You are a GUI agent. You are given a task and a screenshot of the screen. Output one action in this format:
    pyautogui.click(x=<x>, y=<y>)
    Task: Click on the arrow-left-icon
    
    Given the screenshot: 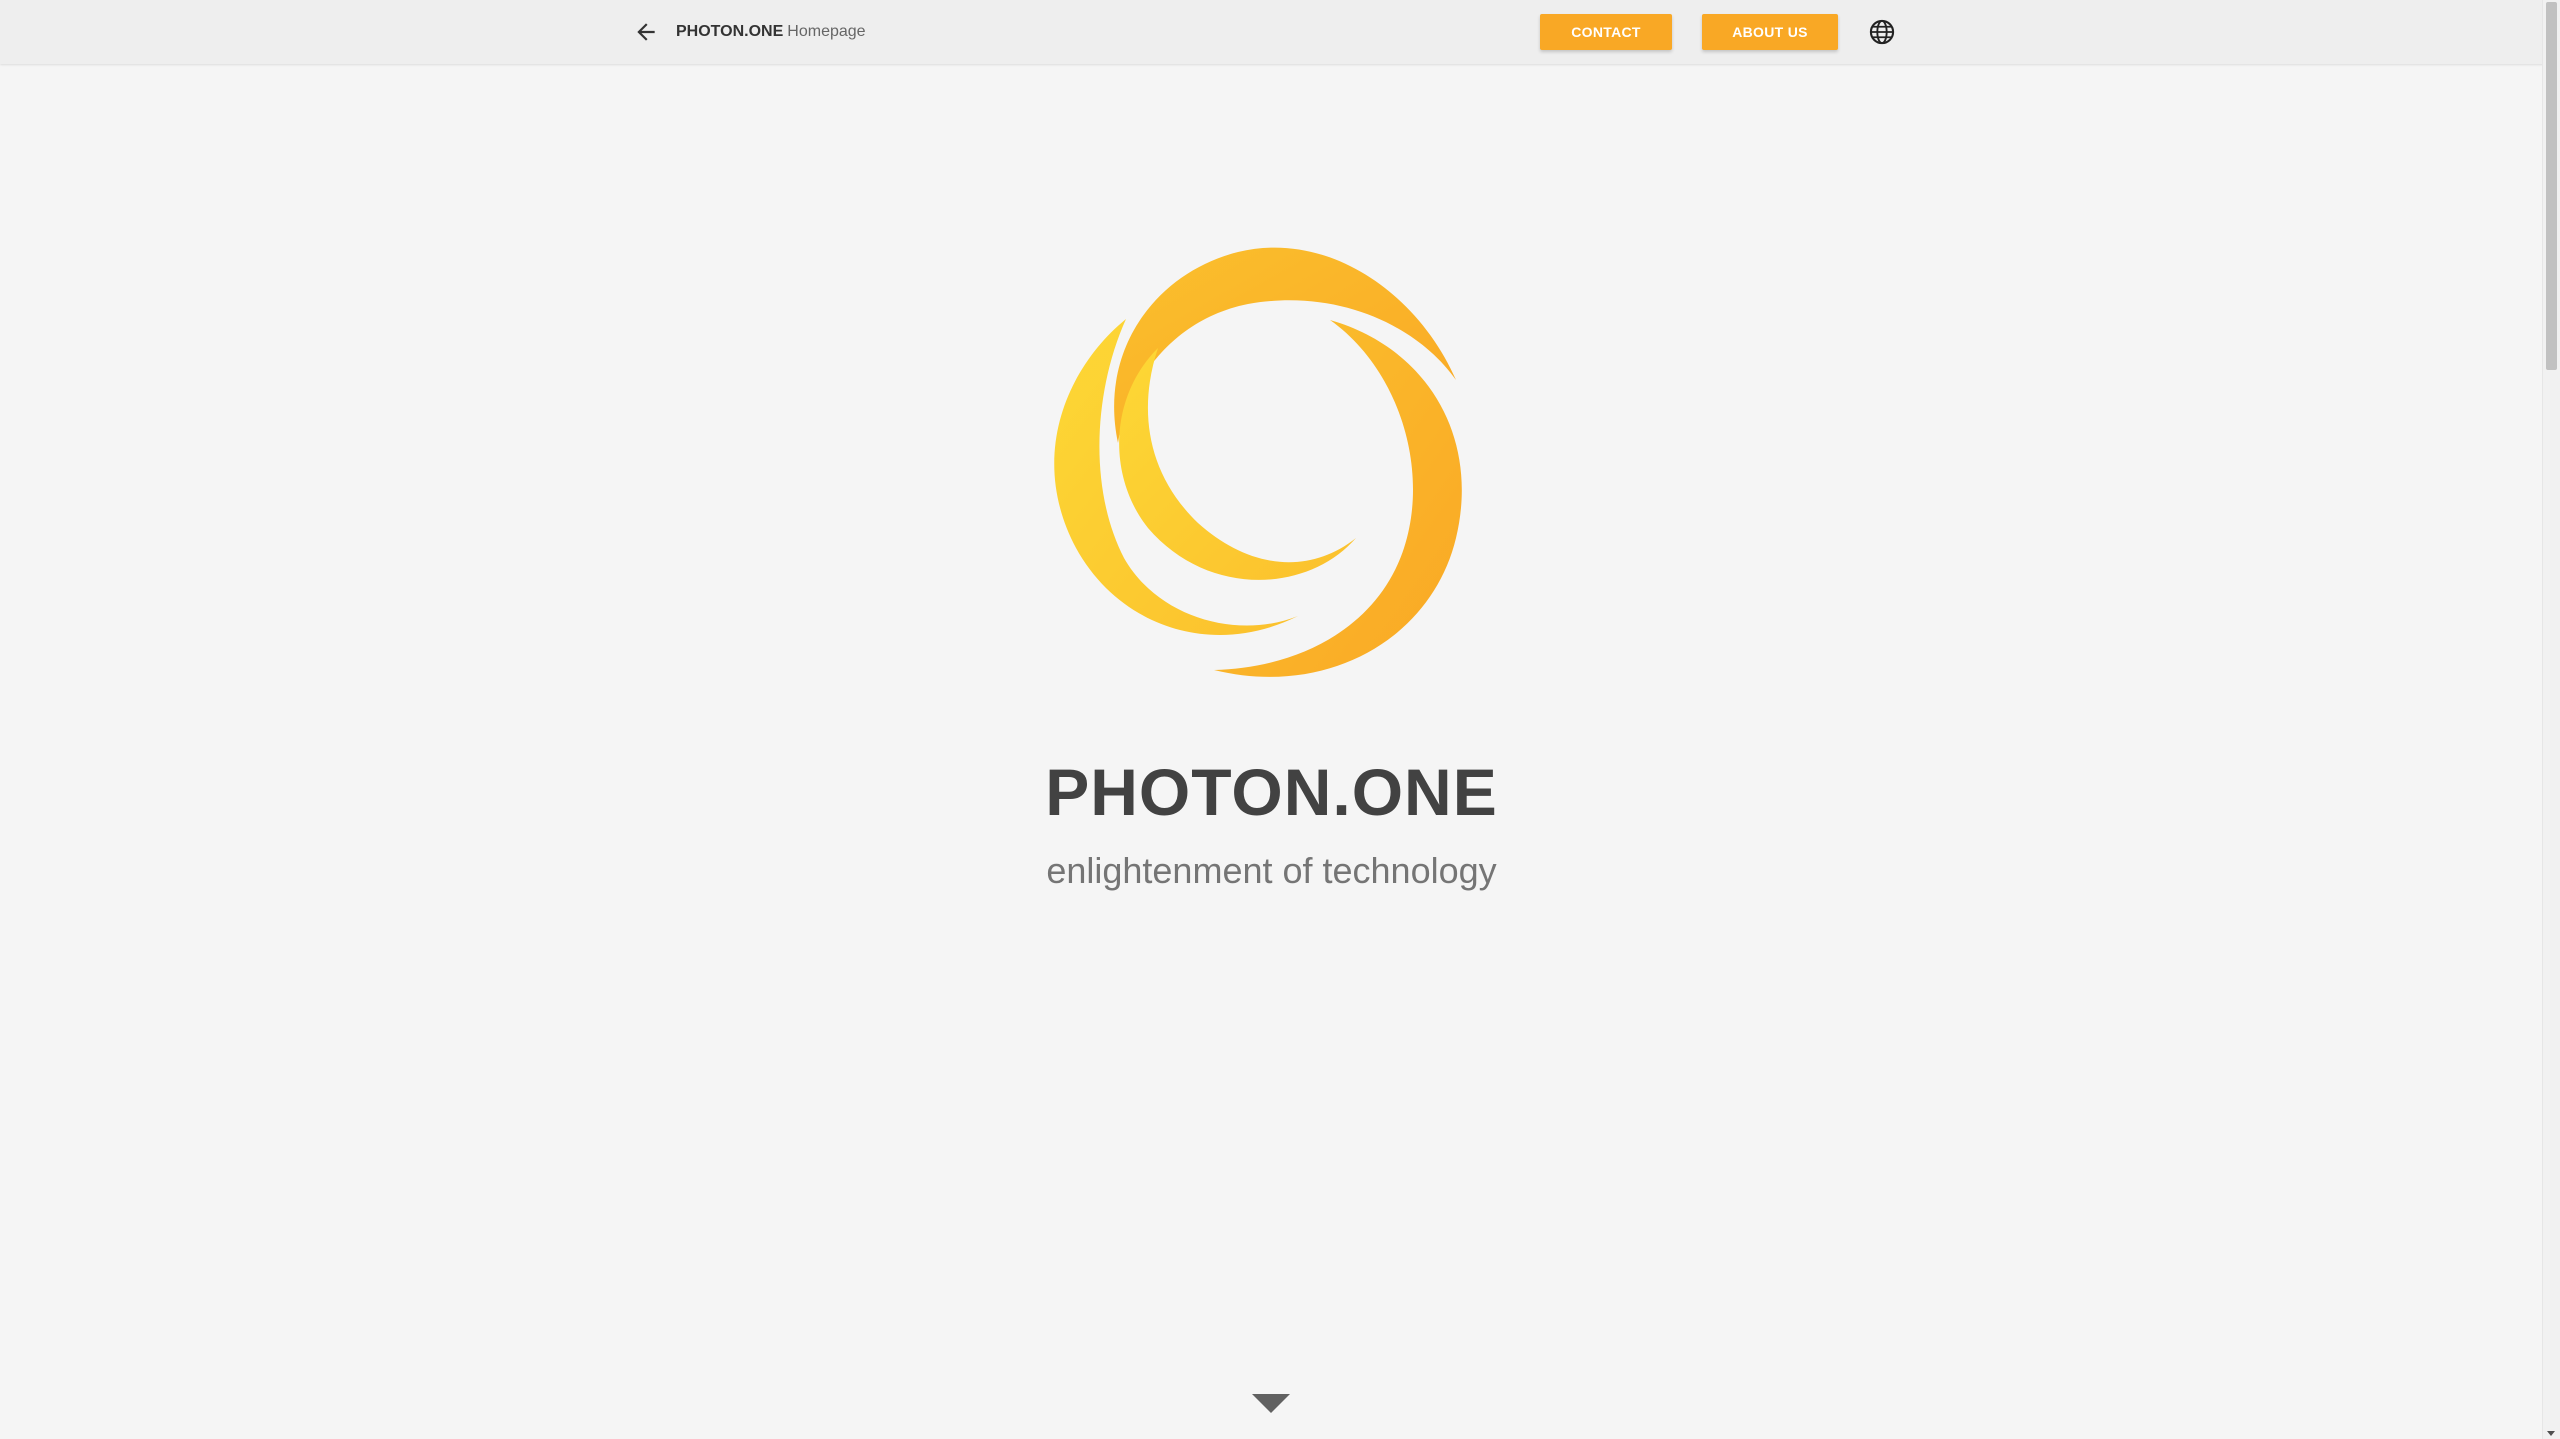 What is the action you would take?
    pyautogui.click(x=646, y=32)
    